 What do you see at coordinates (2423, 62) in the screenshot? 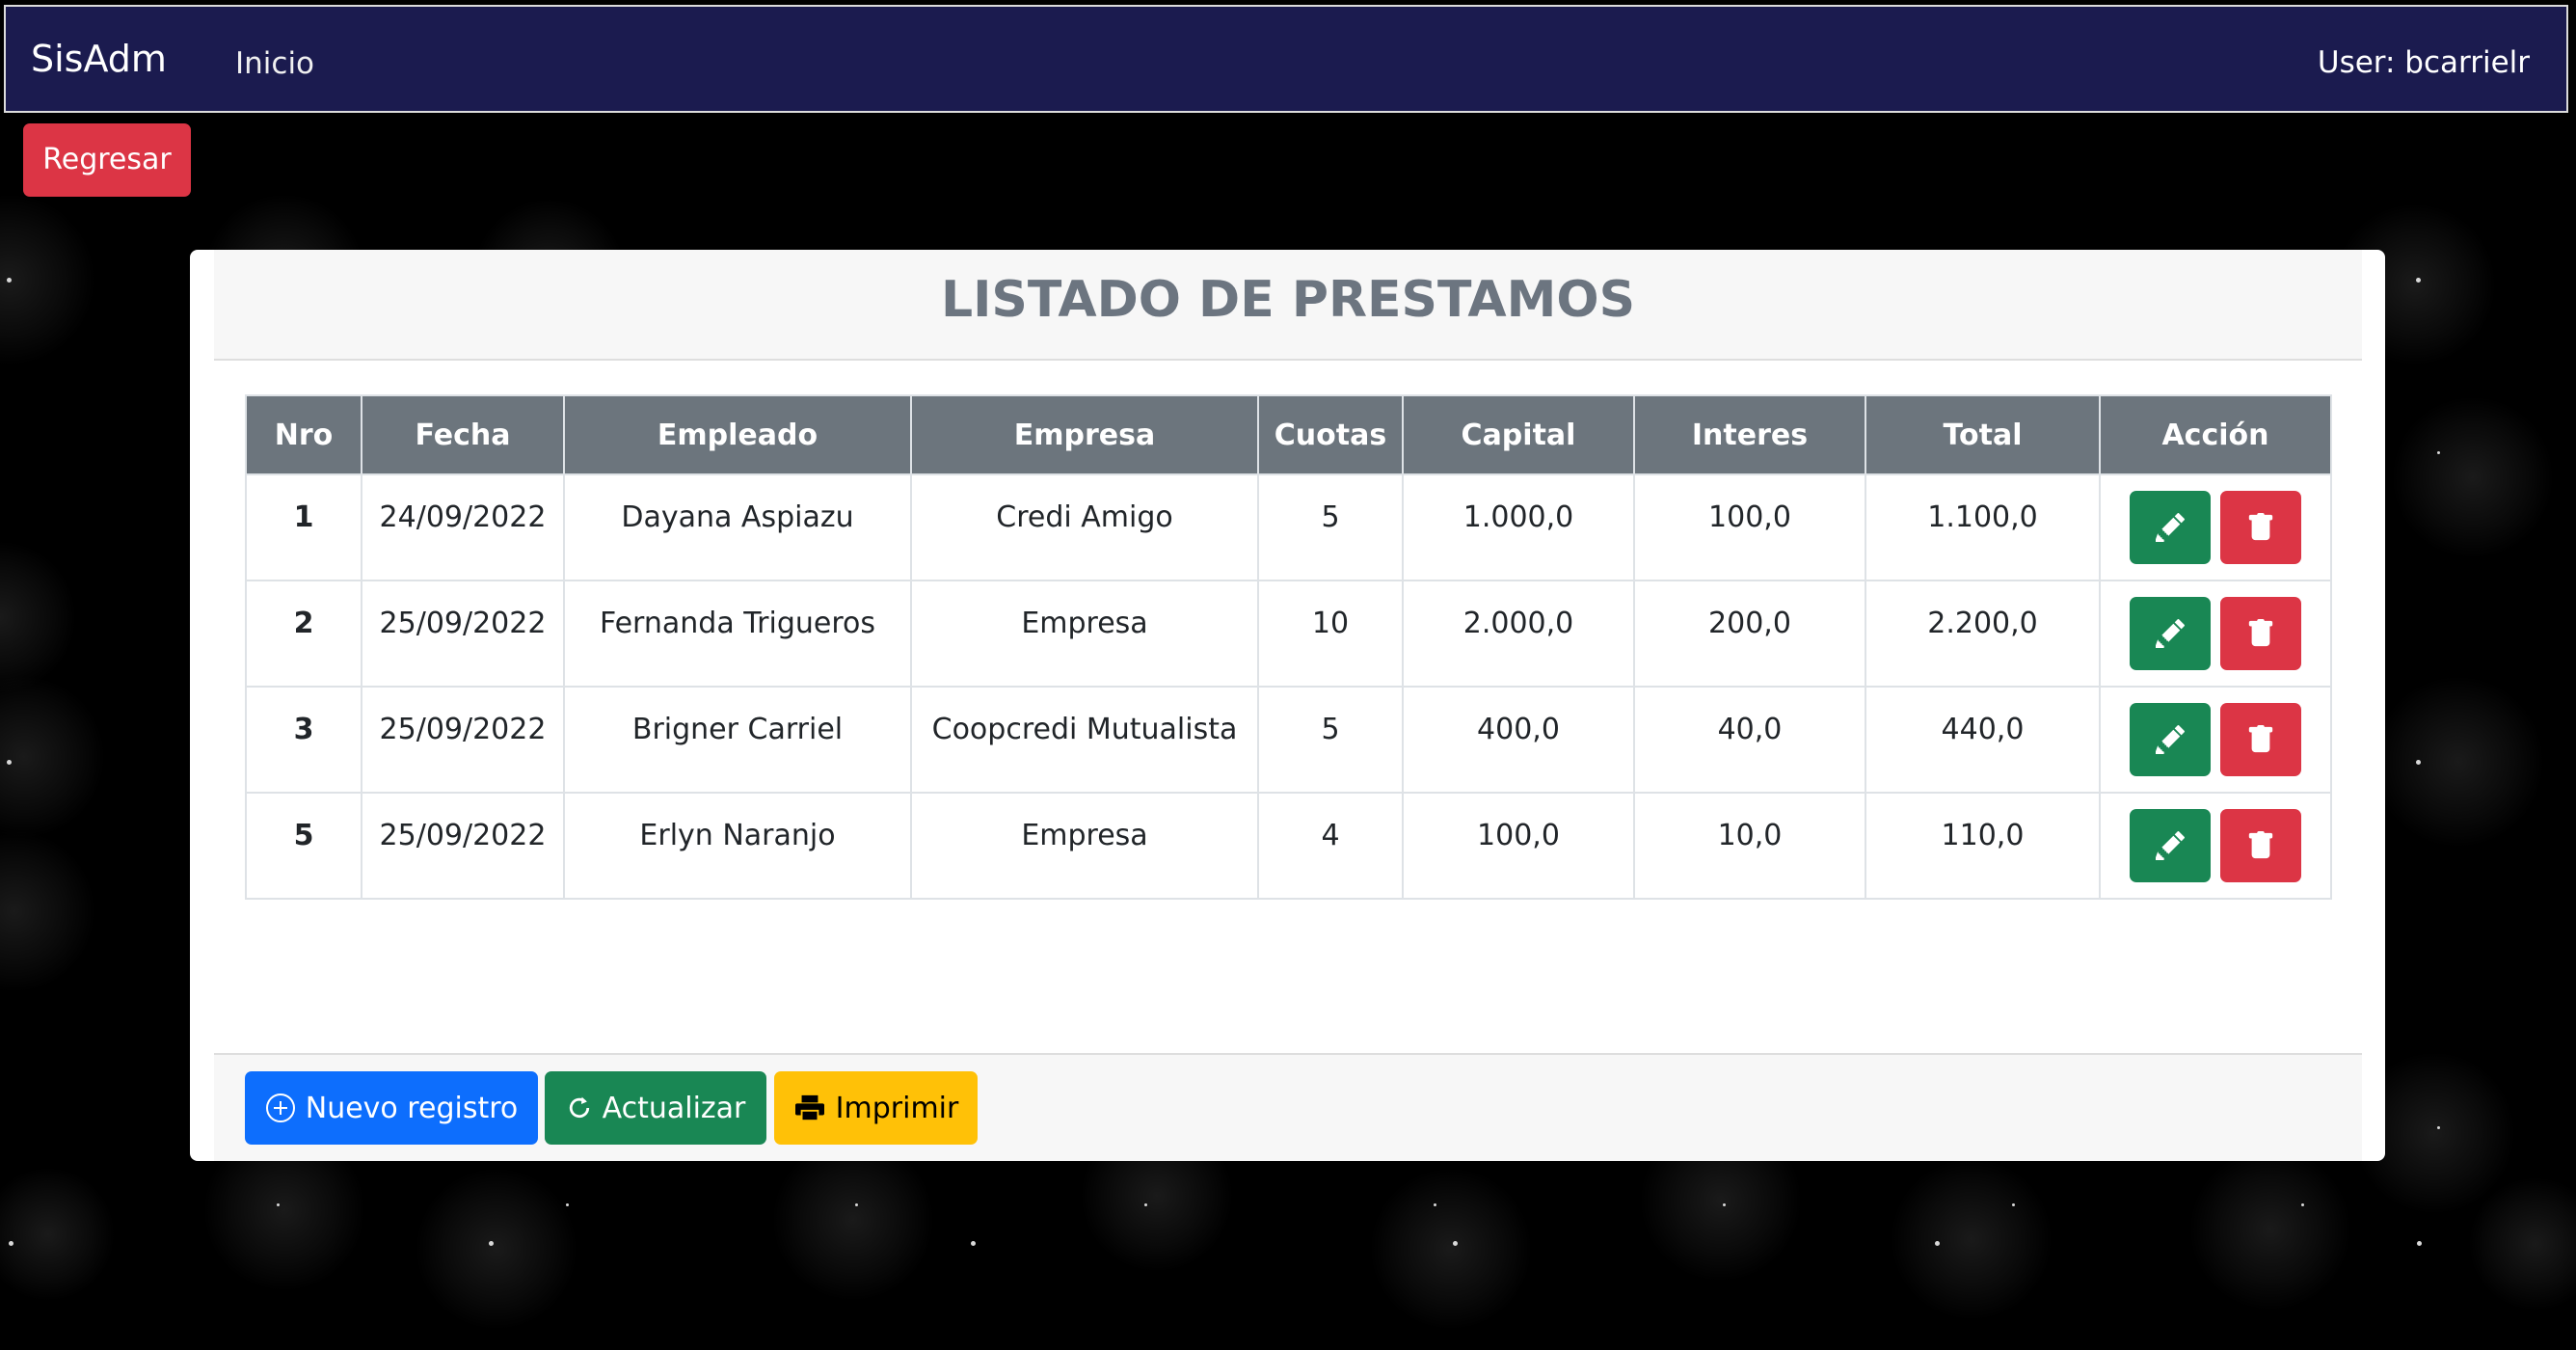
I see `user-label: User: bcarrielr` at bounding box center [2423, 62].